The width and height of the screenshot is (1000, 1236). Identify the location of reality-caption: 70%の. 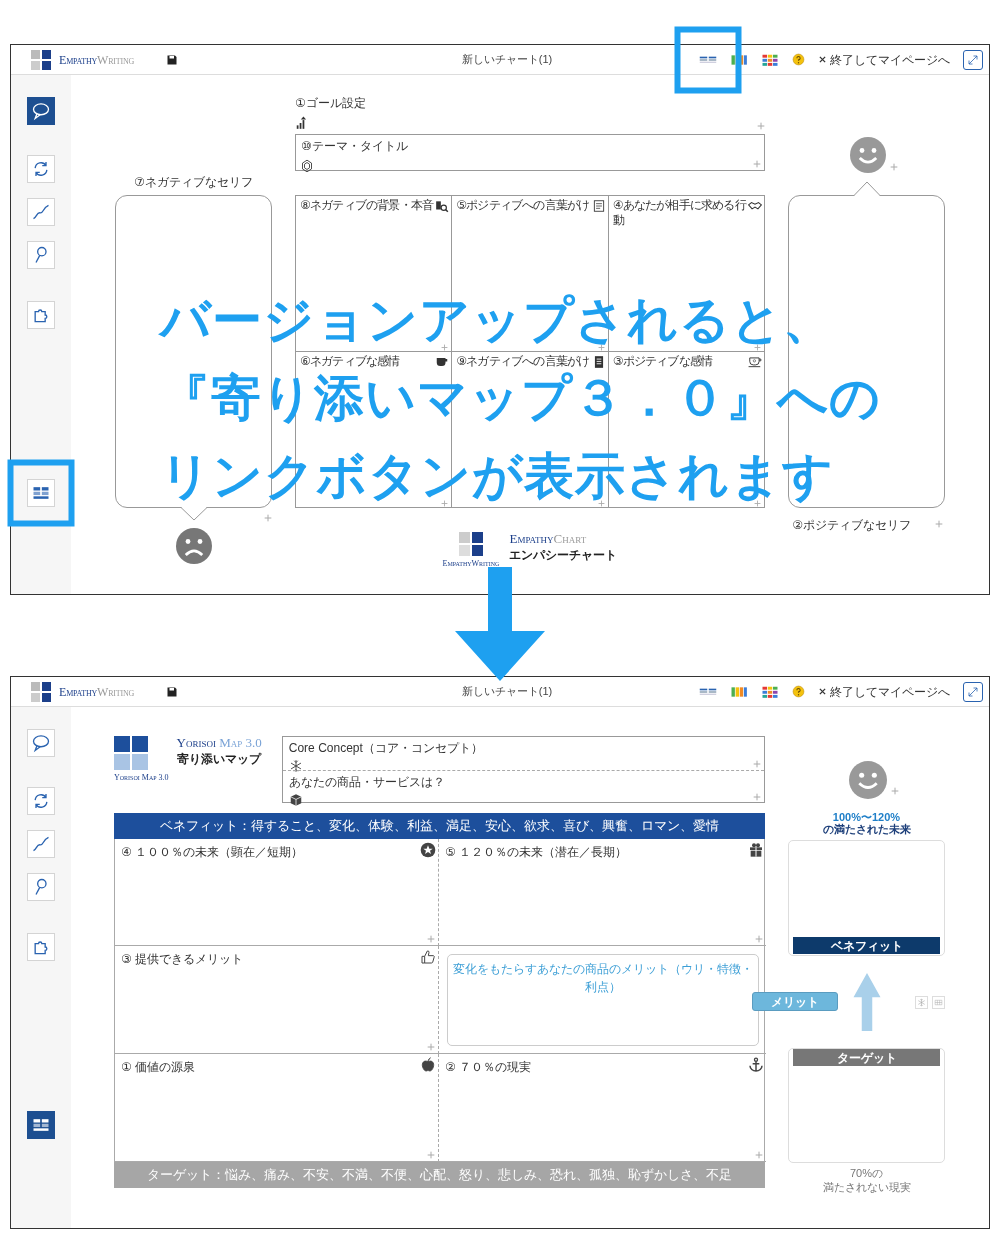
(866, 1174).